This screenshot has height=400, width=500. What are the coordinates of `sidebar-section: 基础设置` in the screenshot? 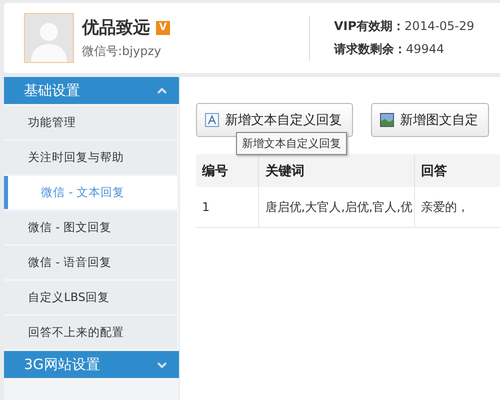 It's located at (91, 90).